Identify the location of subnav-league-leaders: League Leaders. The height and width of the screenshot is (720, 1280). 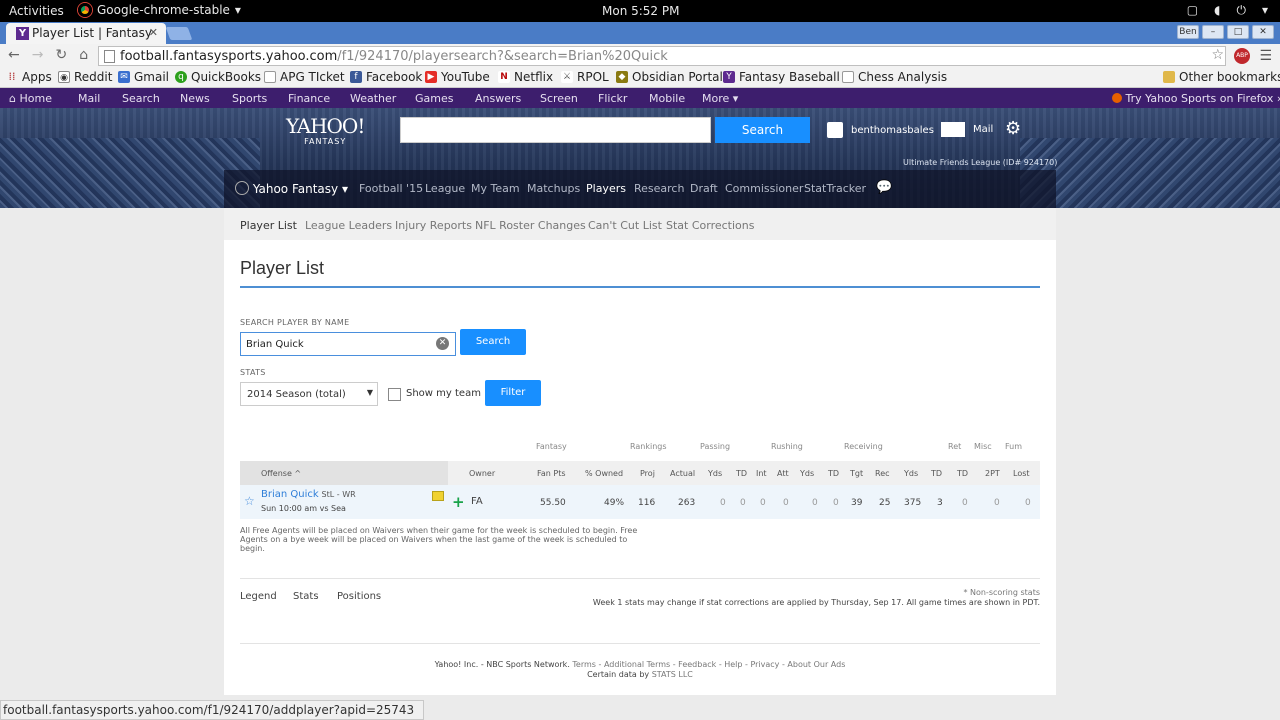
(348, 225).